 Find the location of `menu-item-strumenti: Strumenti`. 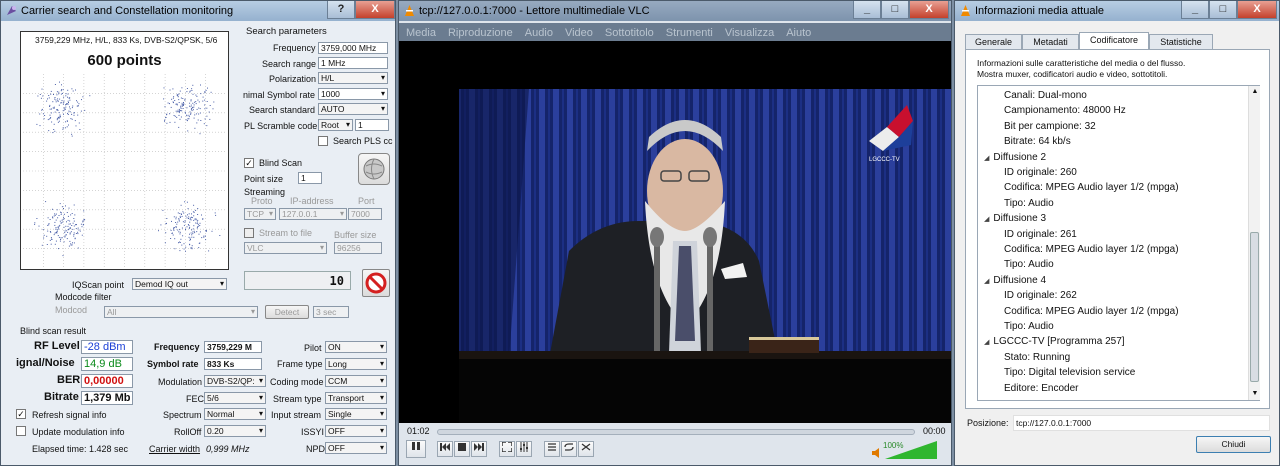

menu-item-strumenti: Strumenti is located at coordinates (689, 33).